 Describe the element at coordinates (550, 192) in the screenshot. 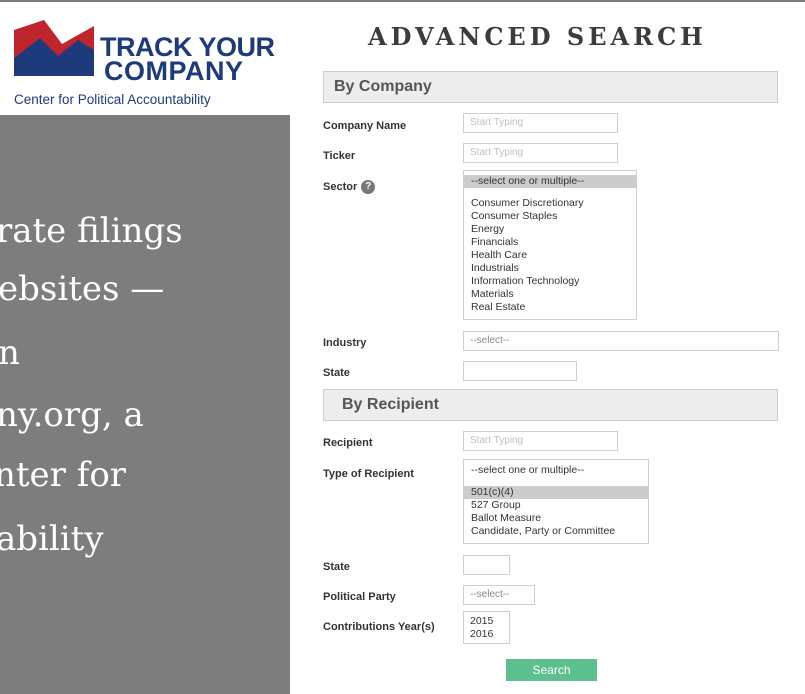

I see `sector-option-spacer` at that location.